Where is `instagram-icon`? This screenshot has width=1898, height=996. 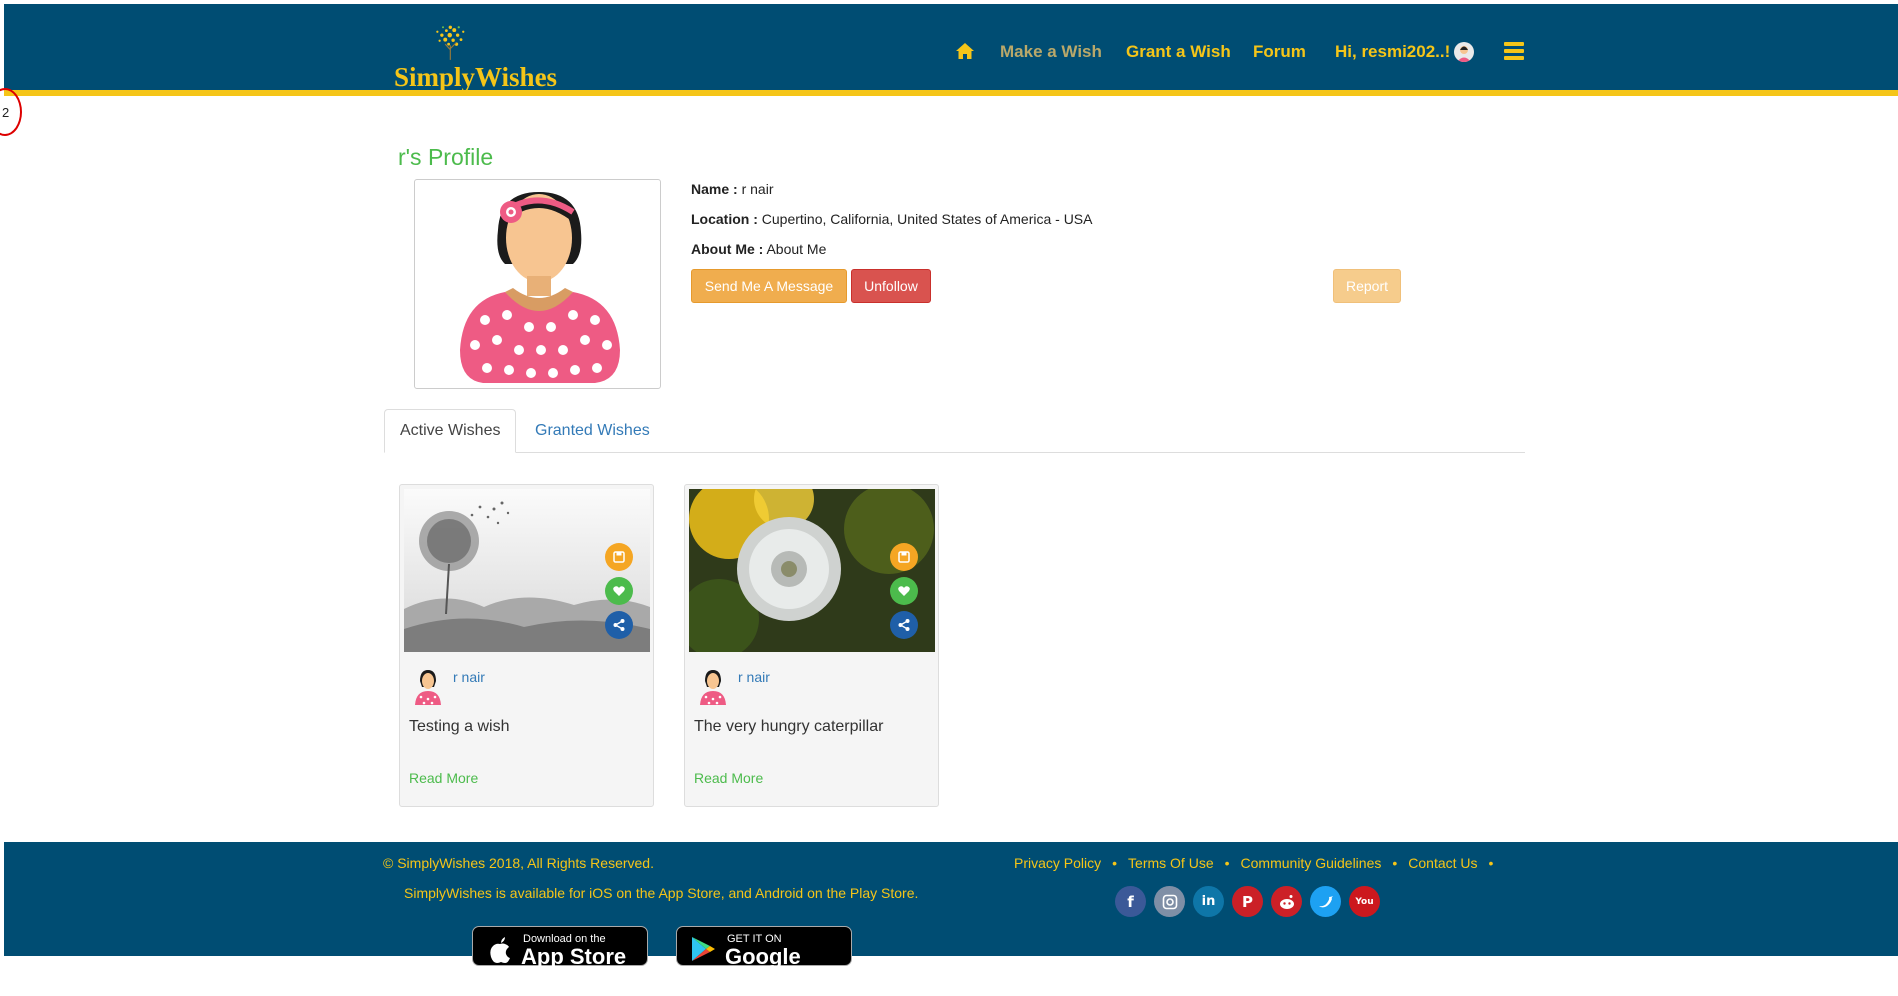 instagram-icon is located at coordinates (1169, 901).